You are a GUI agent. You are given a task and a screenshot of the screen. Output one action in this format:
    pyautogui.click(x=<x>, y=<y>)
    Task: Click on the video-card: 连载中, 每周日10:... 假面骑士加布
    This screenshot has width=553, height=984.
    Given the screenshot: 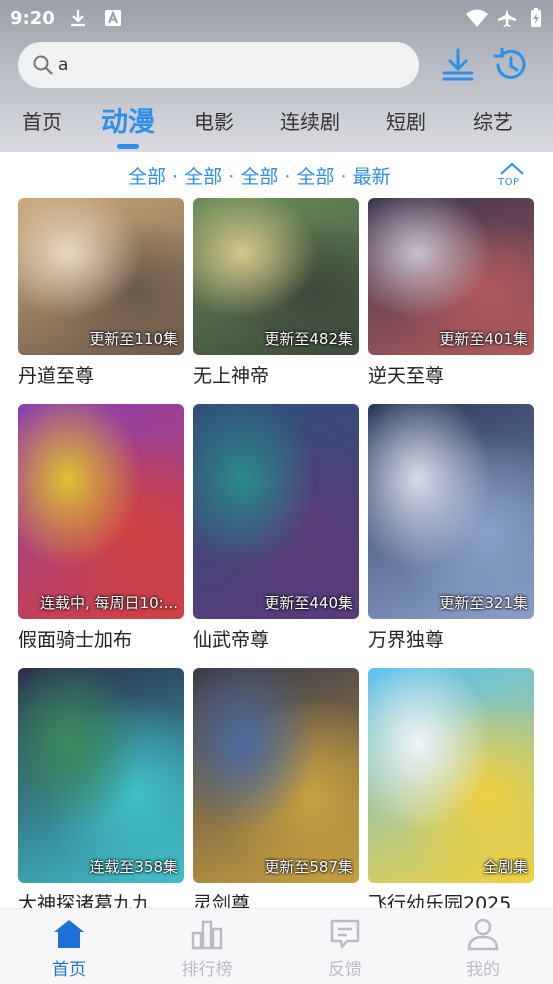 What is the action you would take?
    pyautogui.click(x=101, y=528)
    